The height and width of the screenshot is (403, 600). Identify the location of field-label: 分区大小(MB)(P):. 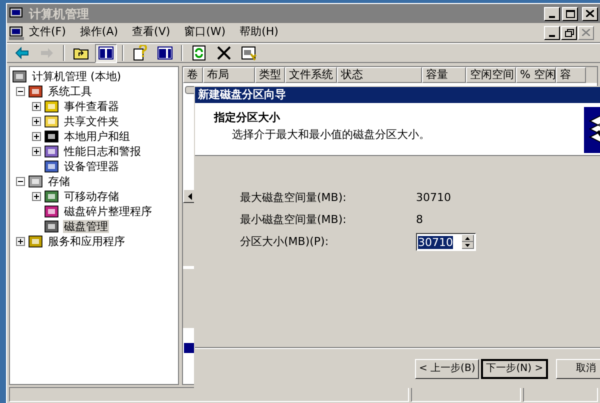
(285, 242).